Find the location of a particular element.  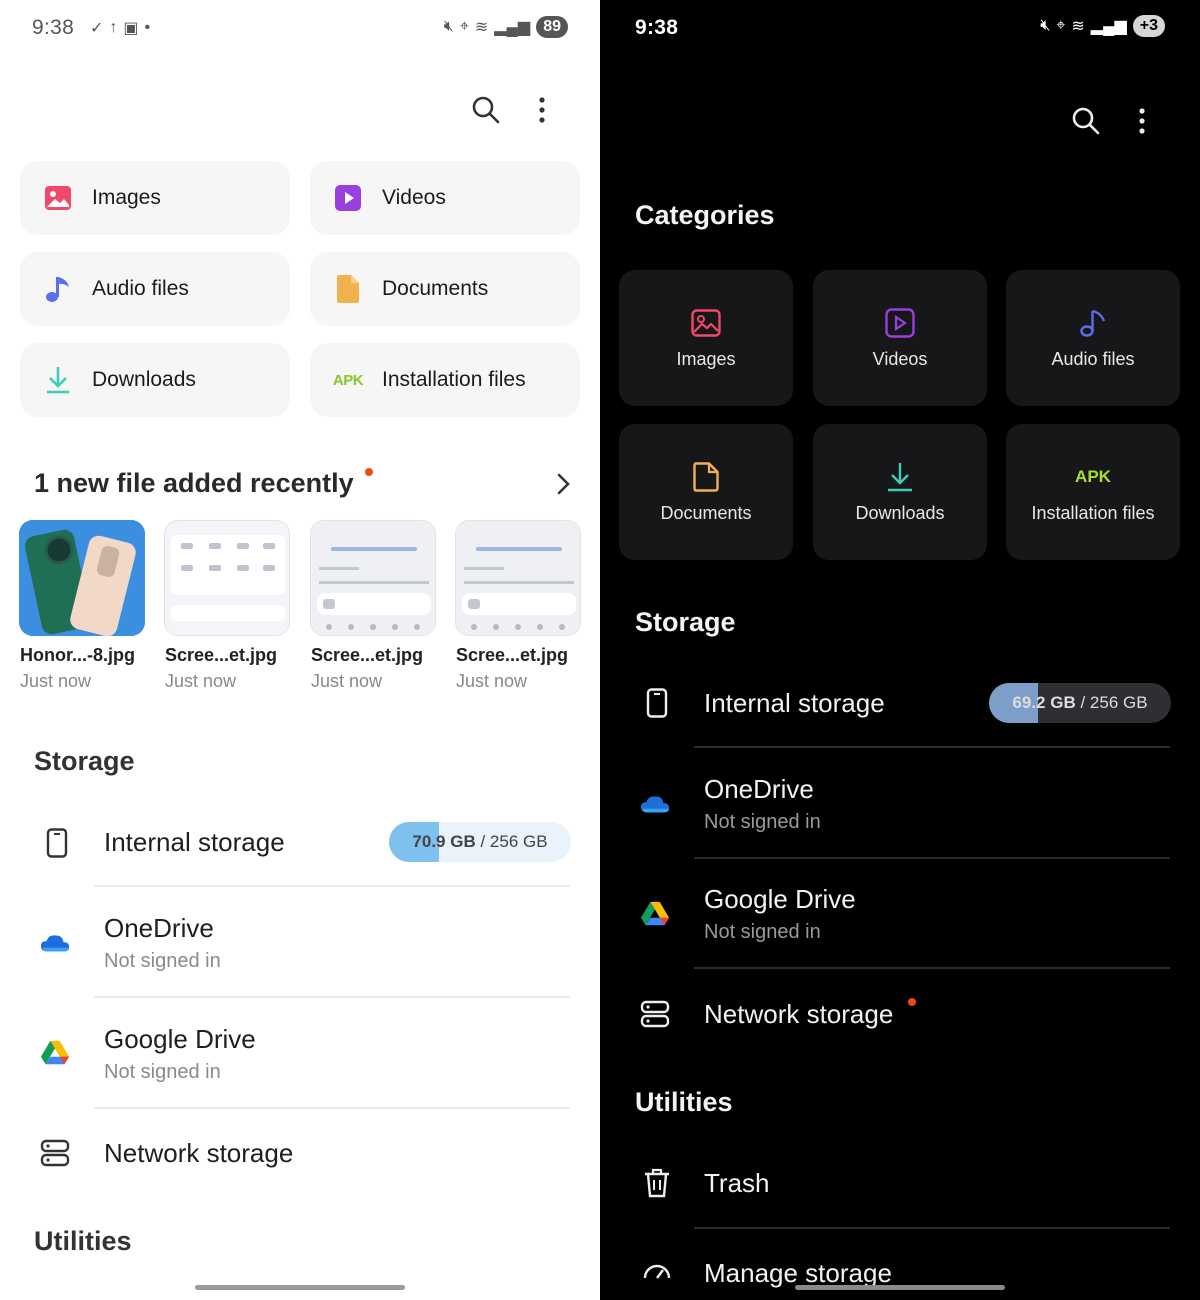

download-icon is located at coordinates (900, 477).